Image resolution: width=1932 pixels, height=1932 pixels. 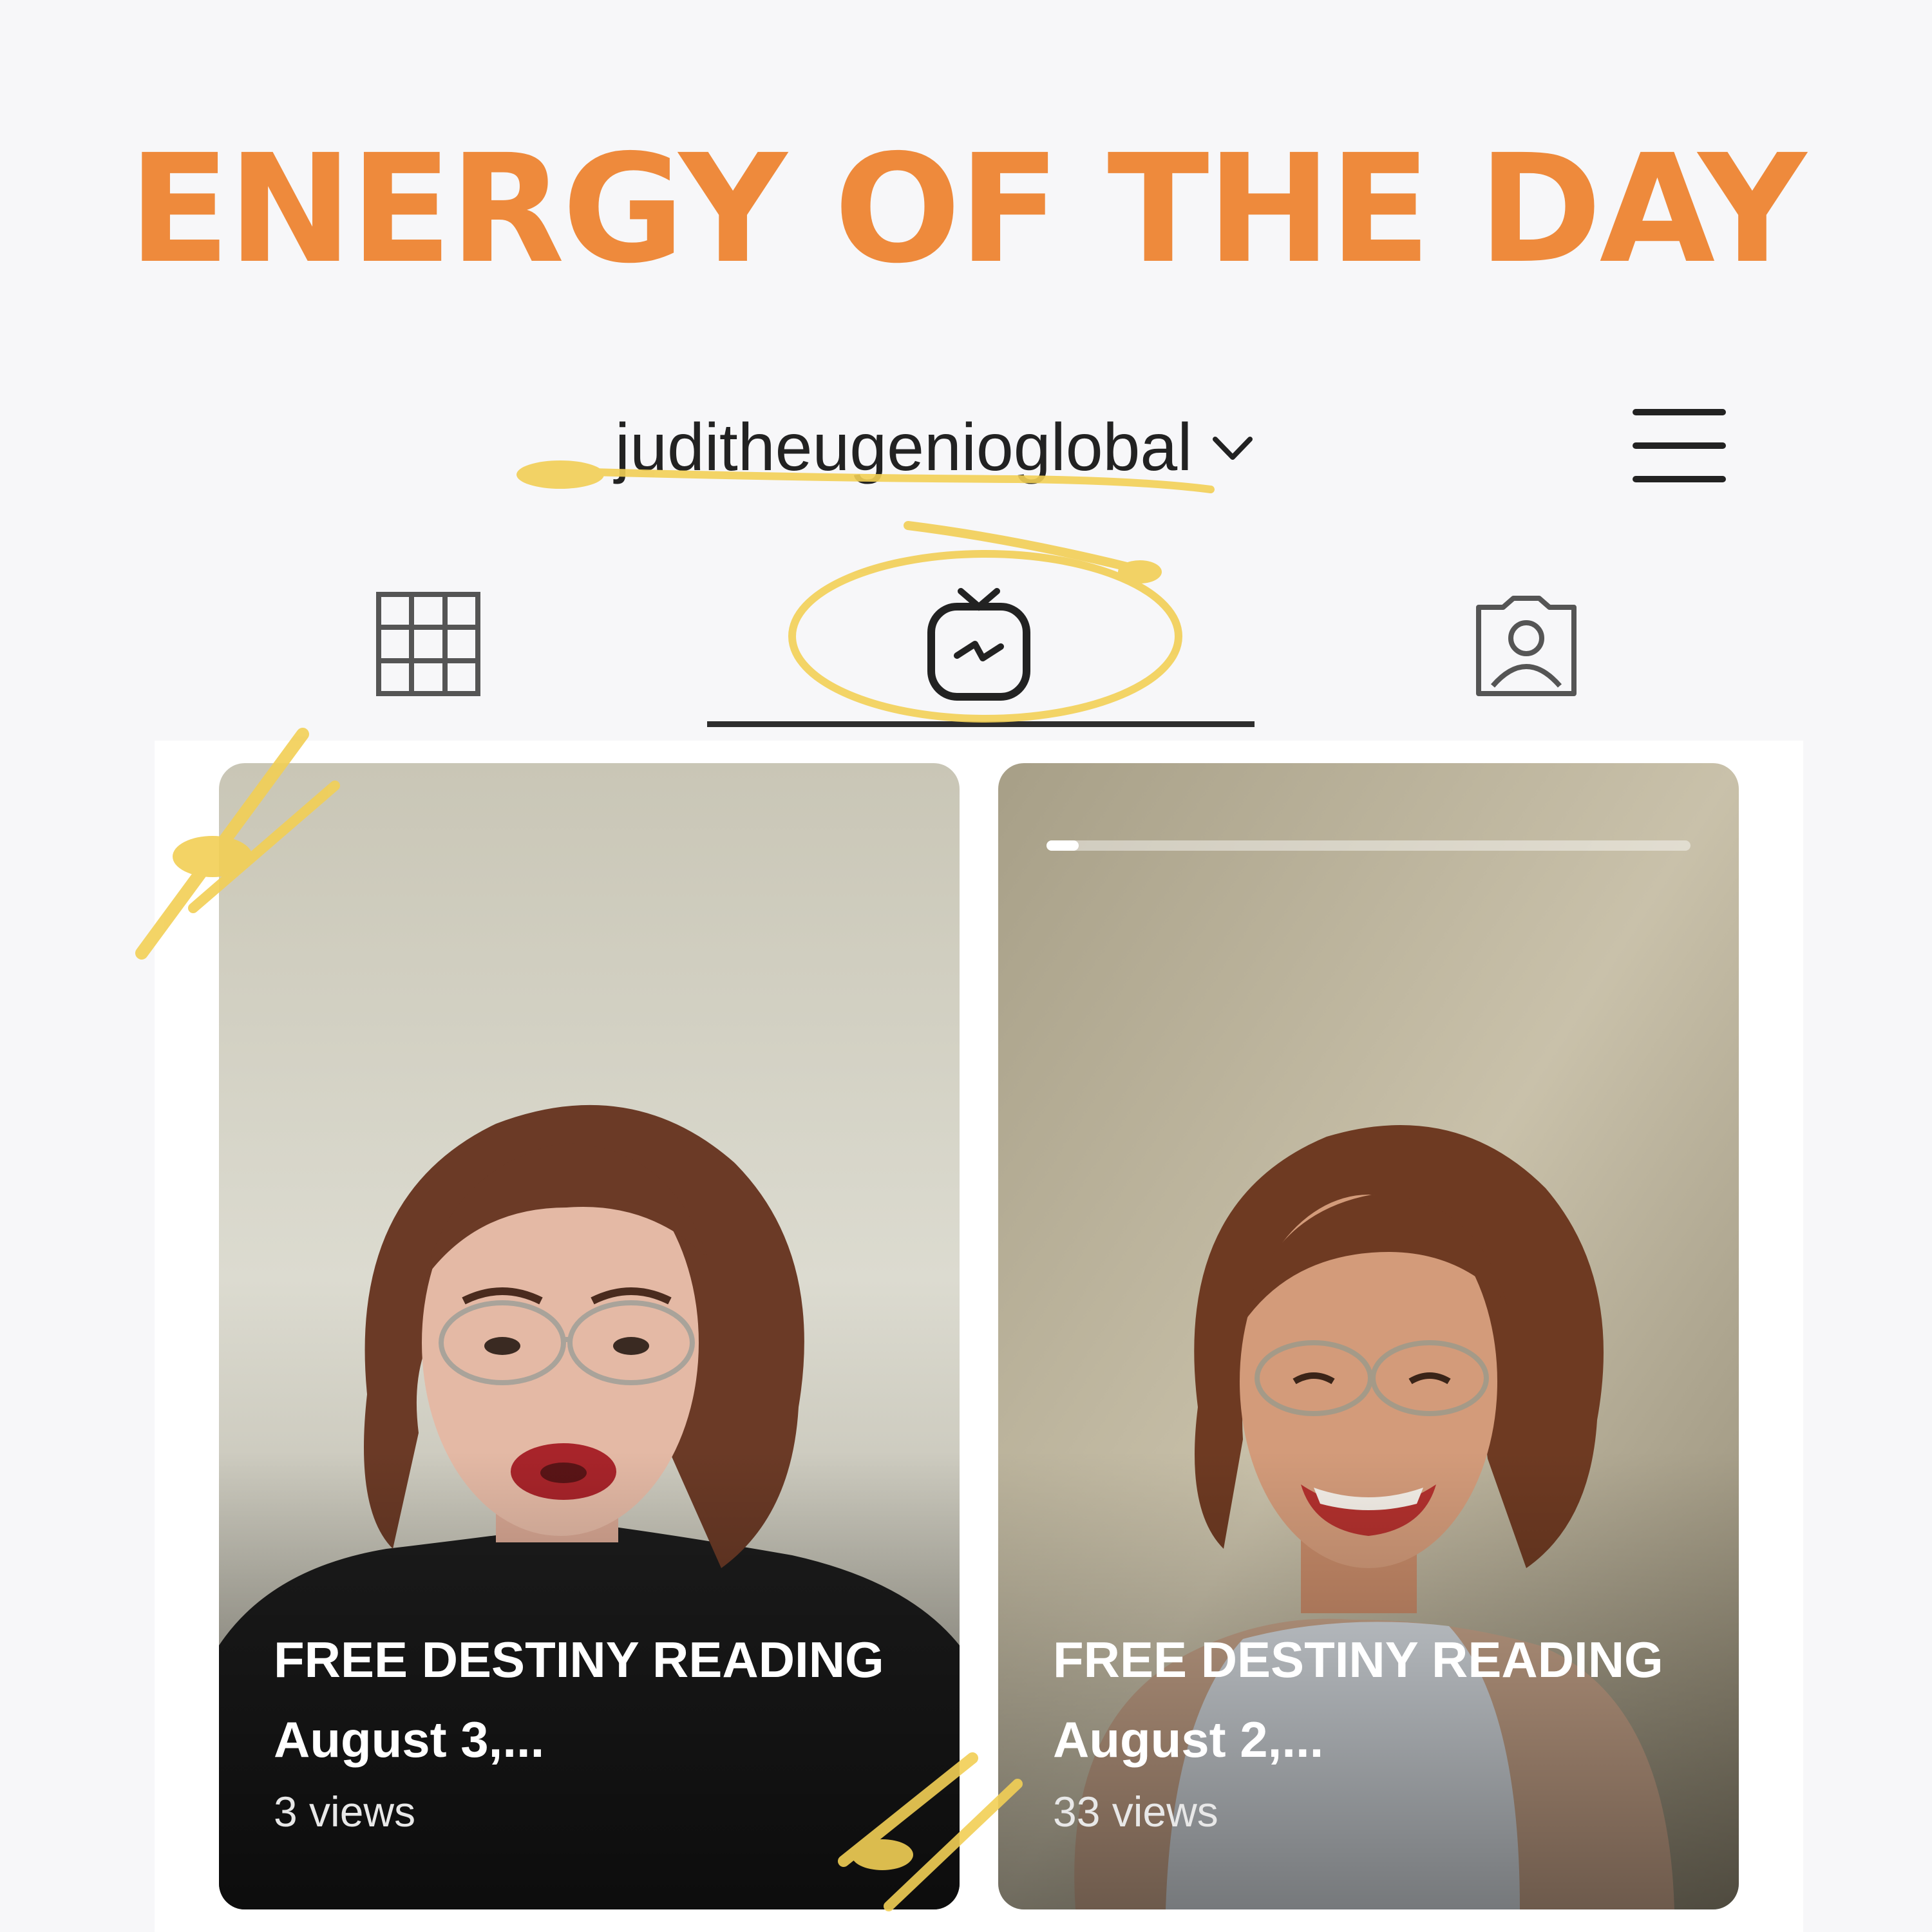 What do you see at coordinates (981, 724) in the screenshot?
I see `active-tab-indicator` at bounding box center [981, 724].